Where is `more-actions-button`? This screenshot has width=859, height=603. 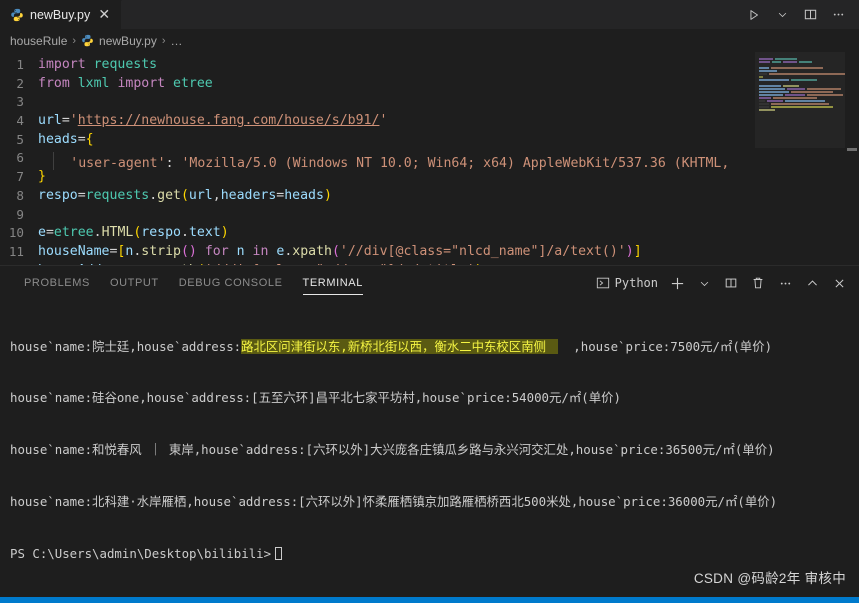
more-actions-button is located at coordinates (838, 15).